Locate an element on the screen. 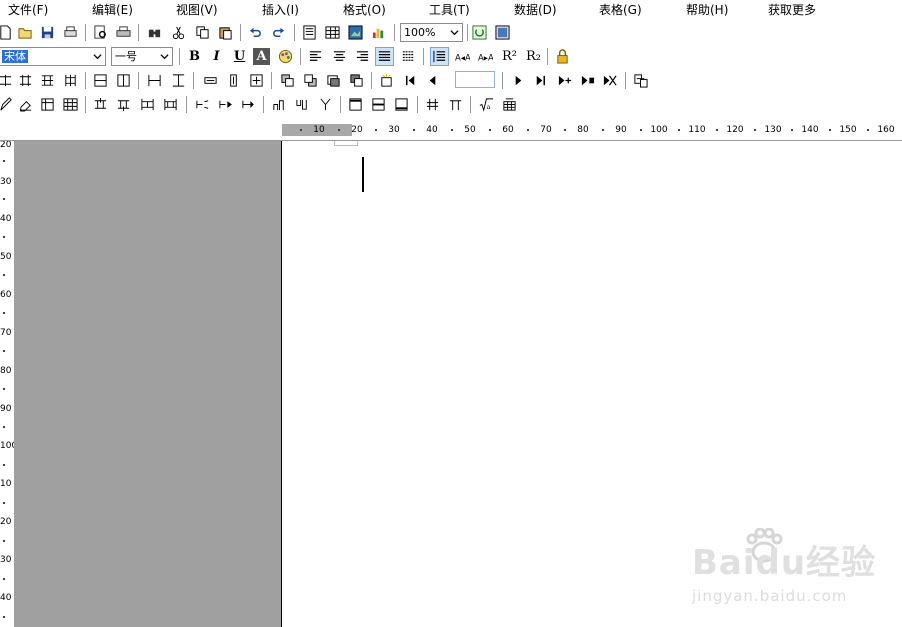  table-top-border-icon is located at coordinates (355, 104).